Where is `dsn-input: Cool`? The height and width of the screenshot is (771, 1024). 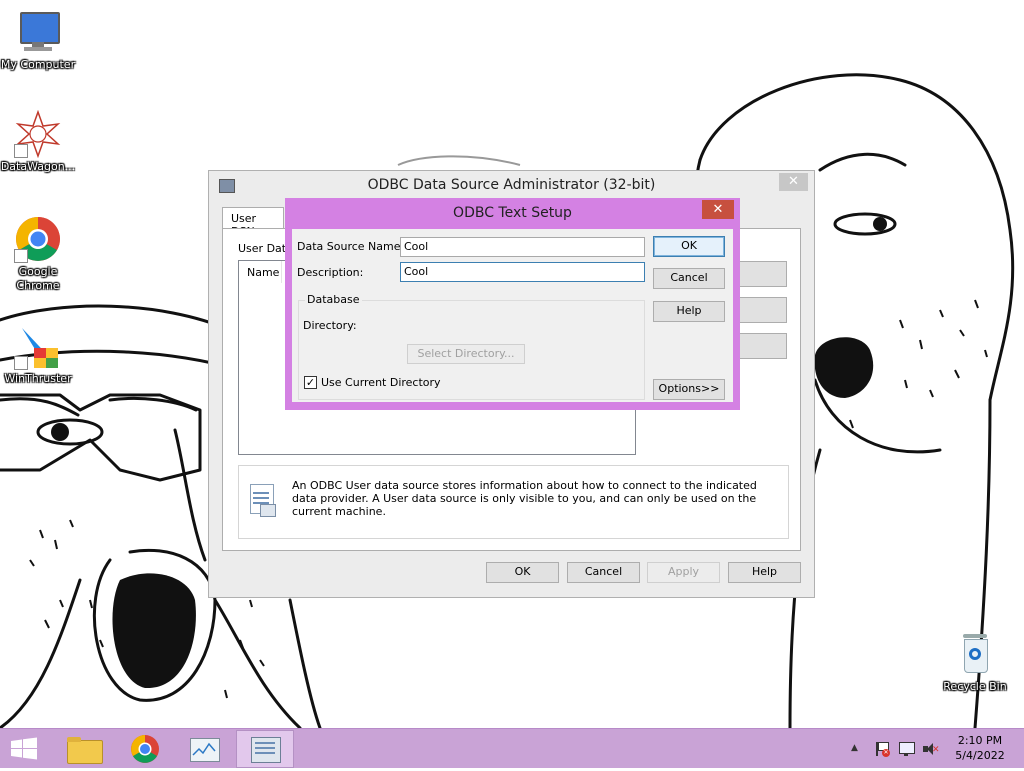
dsn-input: Cool is located at coordinates (522, 247).